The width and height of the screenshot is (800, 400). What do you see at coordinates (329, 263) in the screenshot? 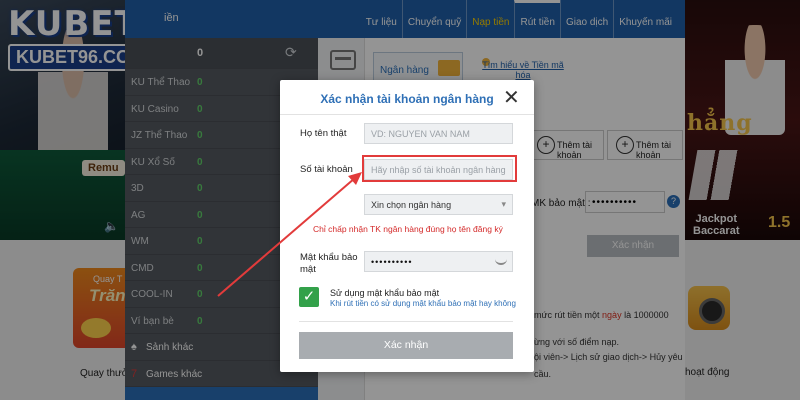
I see `security-password-label: Mật khẩu bảo mật` at bounding box center [329, 263].